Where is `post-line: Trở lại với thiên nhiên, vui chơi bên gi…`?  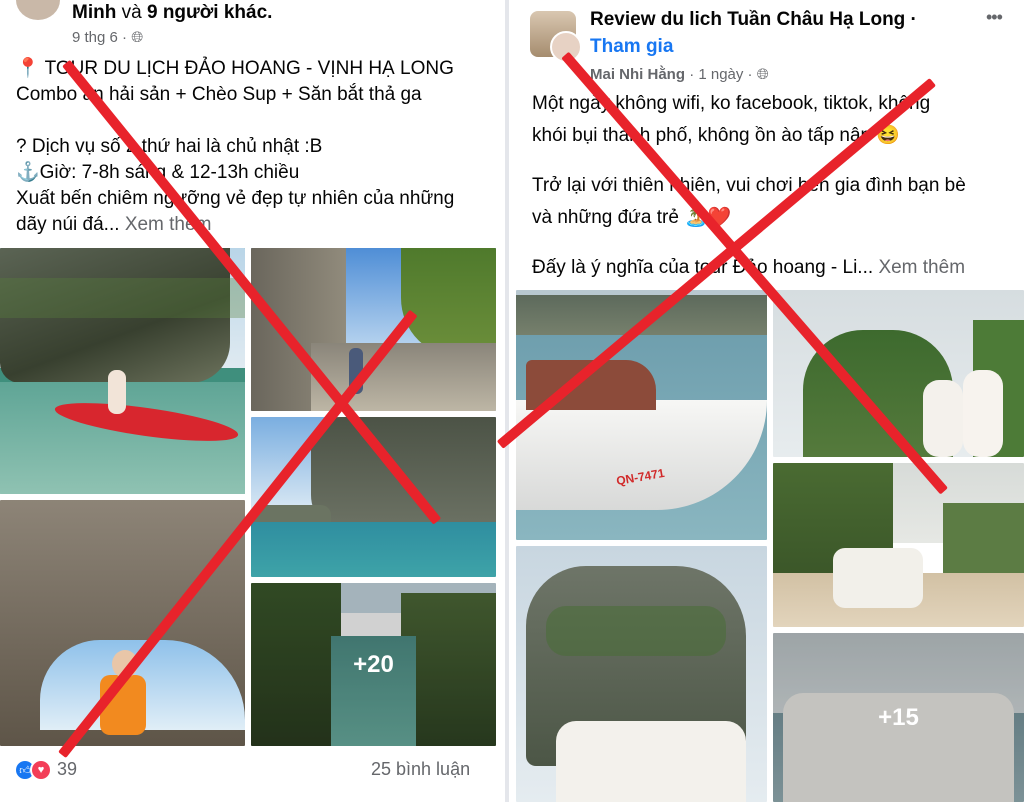 post-line: Trở lại với thiên nhiên, vui chơi bên gi… is located at coordinates (749, 185).